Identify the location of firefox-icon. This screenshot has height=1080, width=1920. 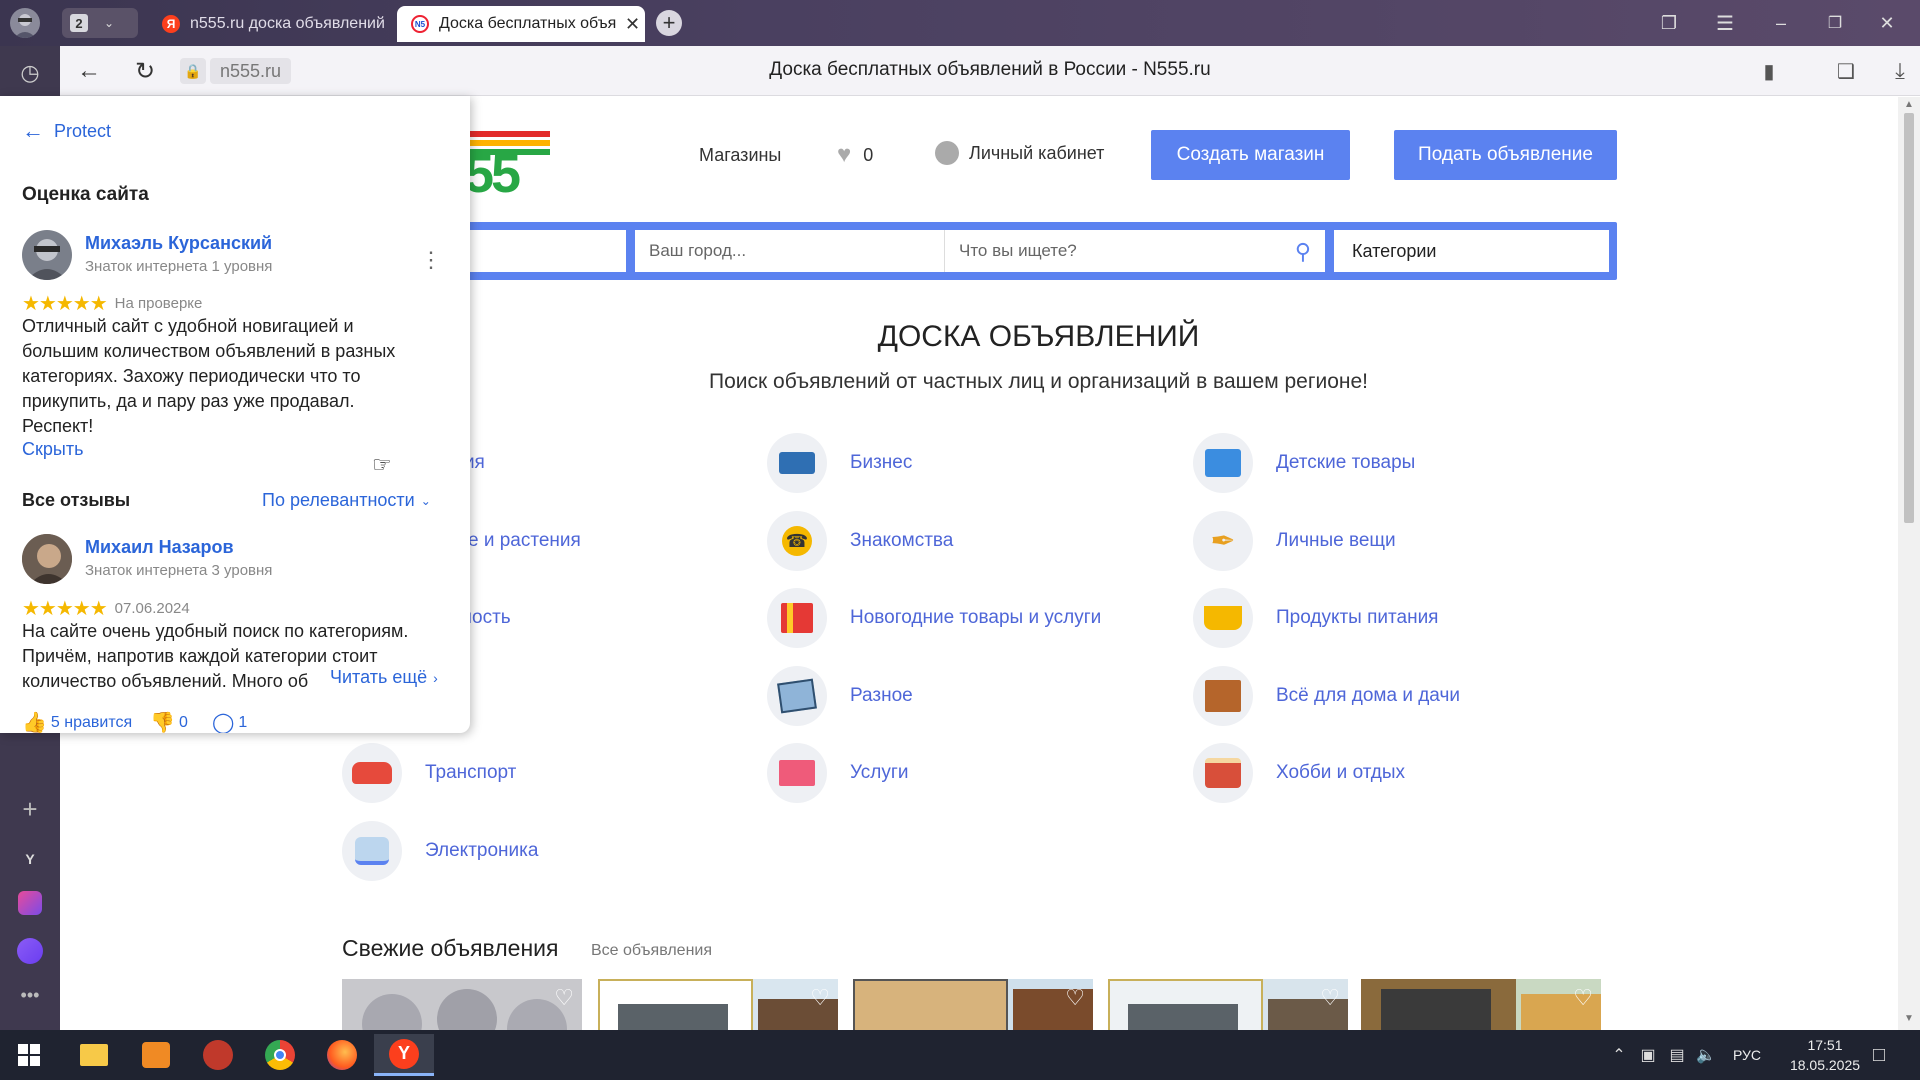
(342, 1055).